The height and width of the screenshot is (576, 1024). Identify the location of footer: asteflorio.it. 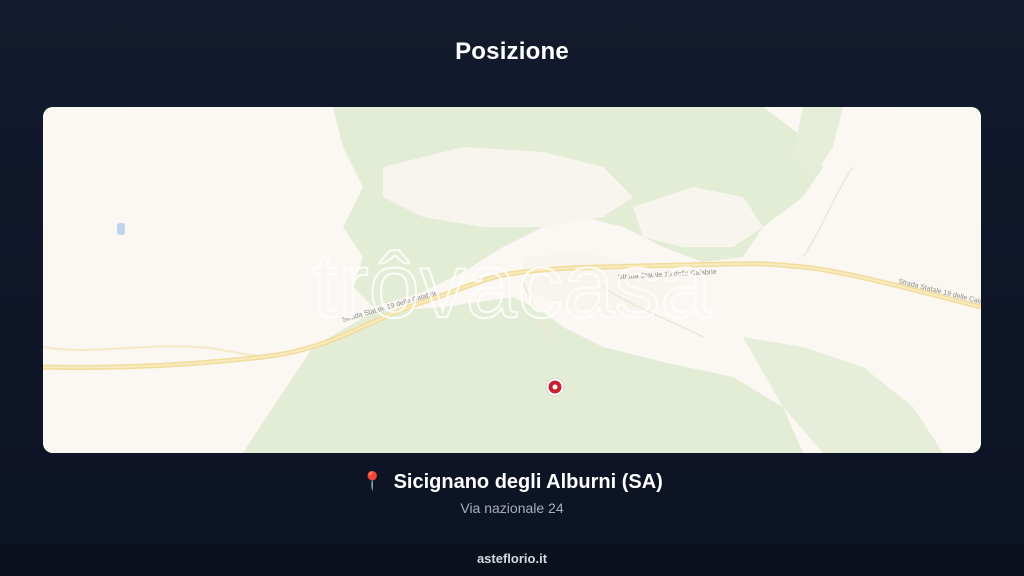
(512, 560).